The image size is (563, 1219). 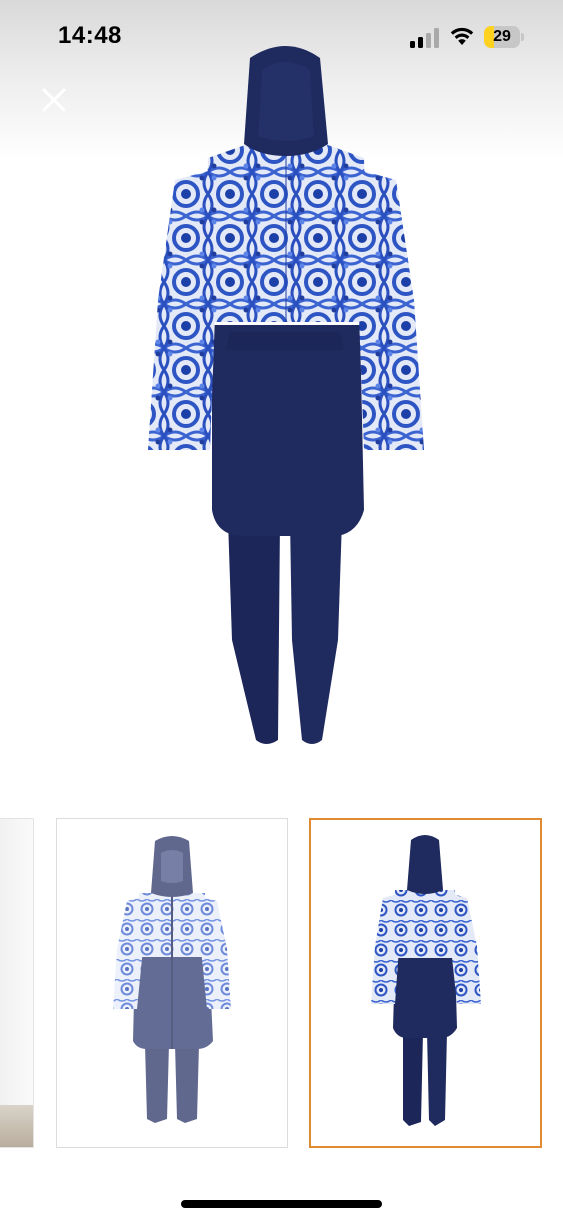 I want to click on thumbnail-front-view, so click(x=172, y=983).